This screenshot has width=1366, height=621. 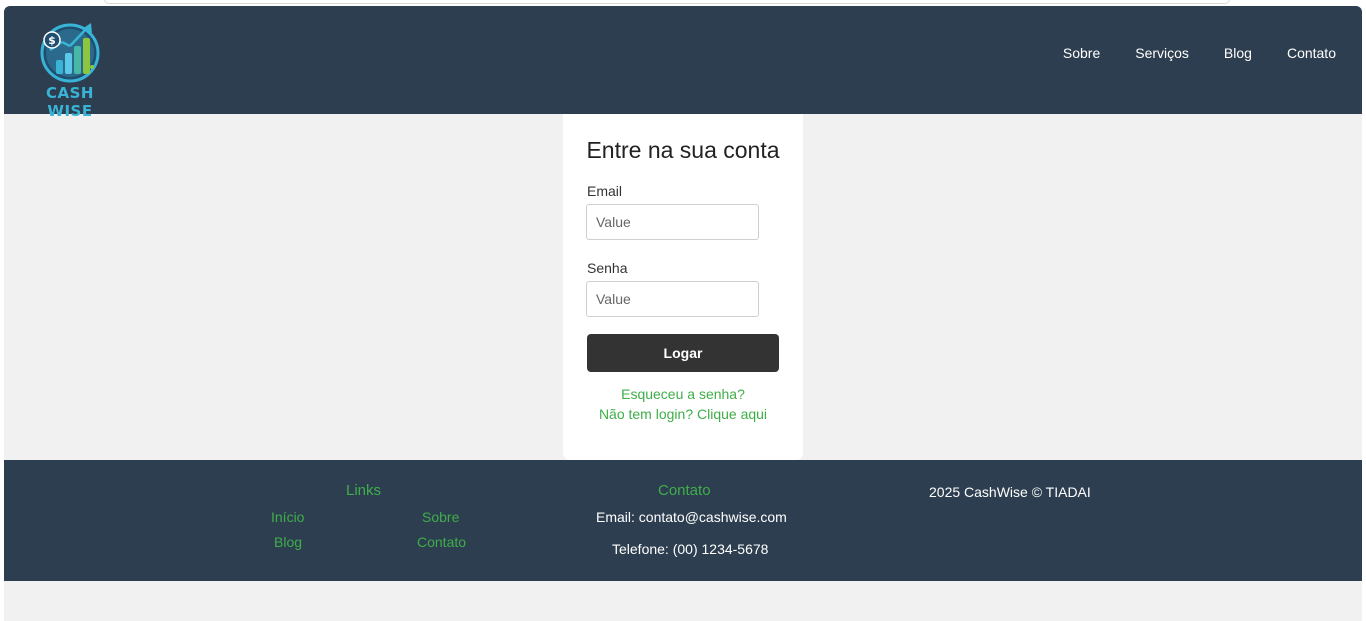 I want to click on forgot-password-link: Esqueceu a senha?, so click(x=683, y=394).